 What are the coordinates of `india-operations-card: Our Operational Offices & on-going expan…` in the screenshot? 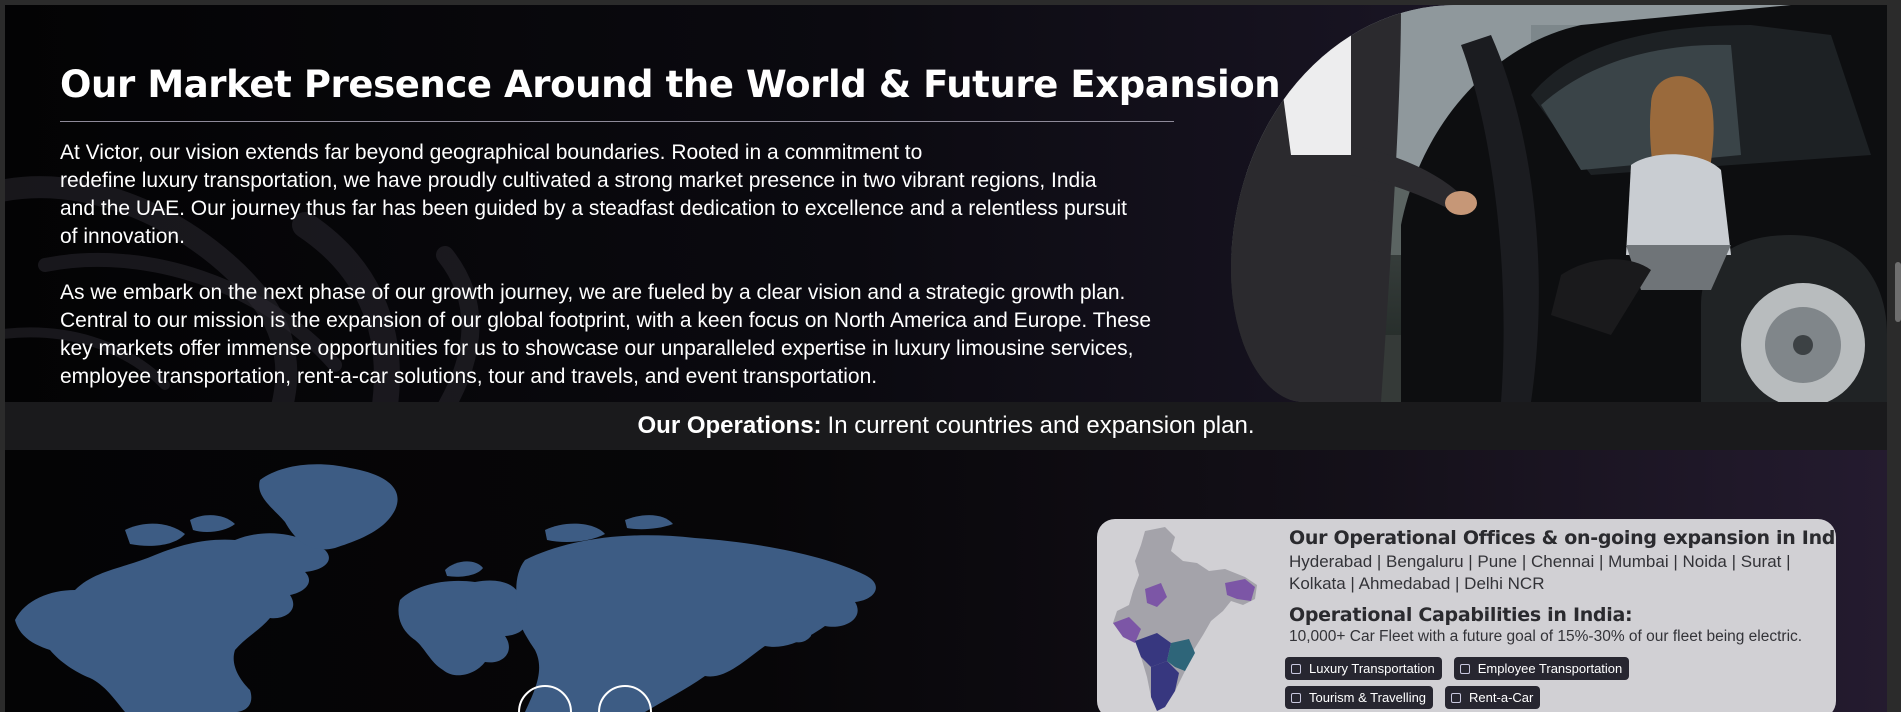 It's located at (1466, 615).